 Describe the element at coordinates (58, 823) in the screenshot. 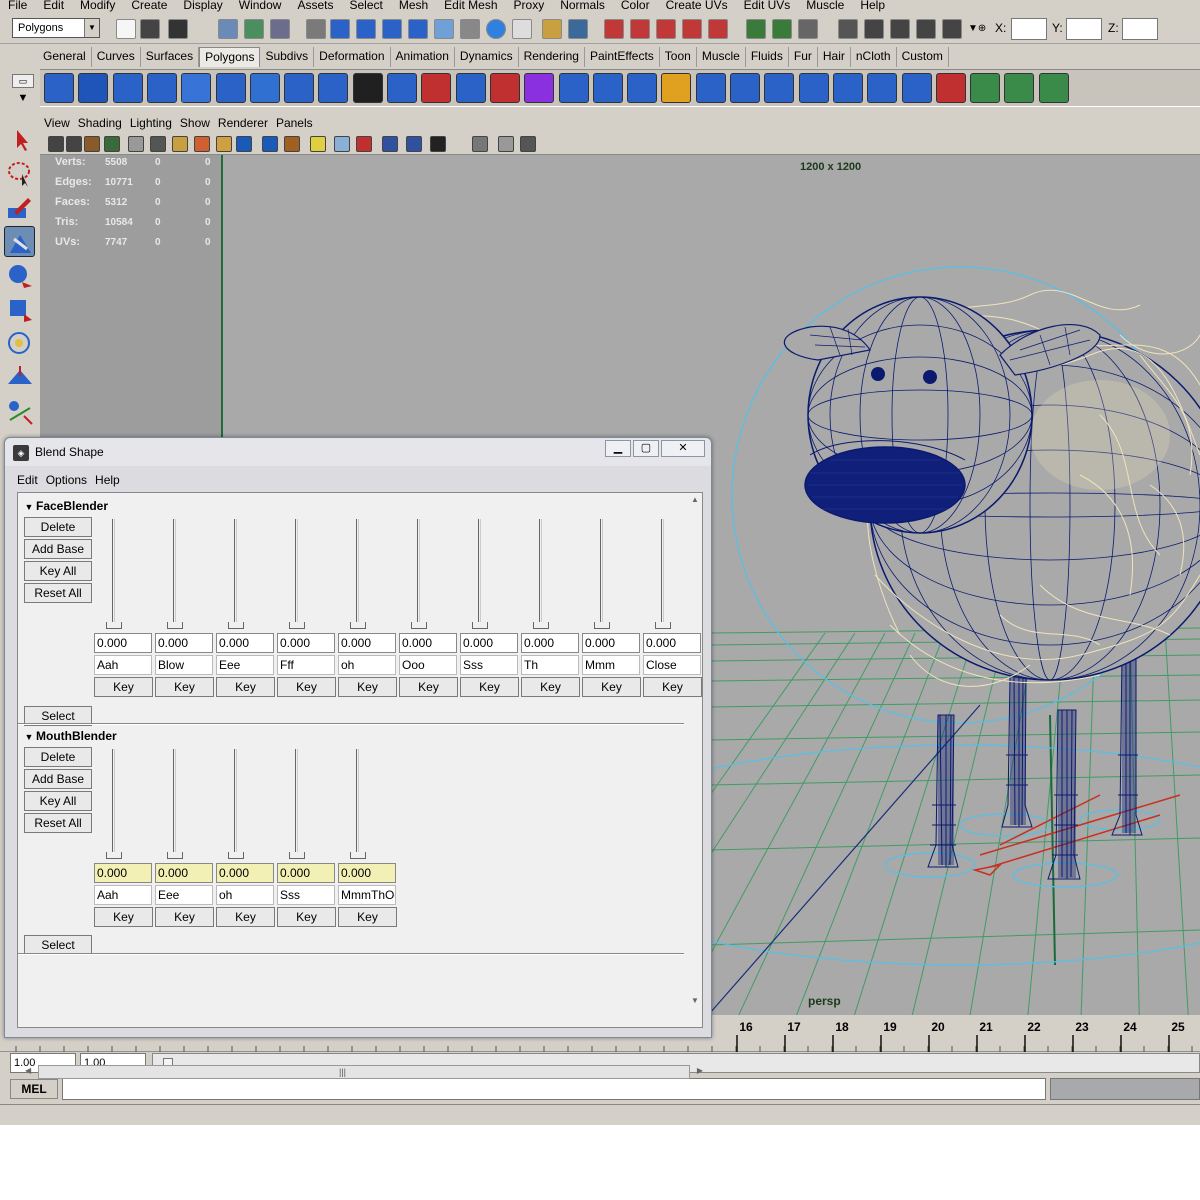

I see `mouth-reset-all-button: Reset All` at that location.